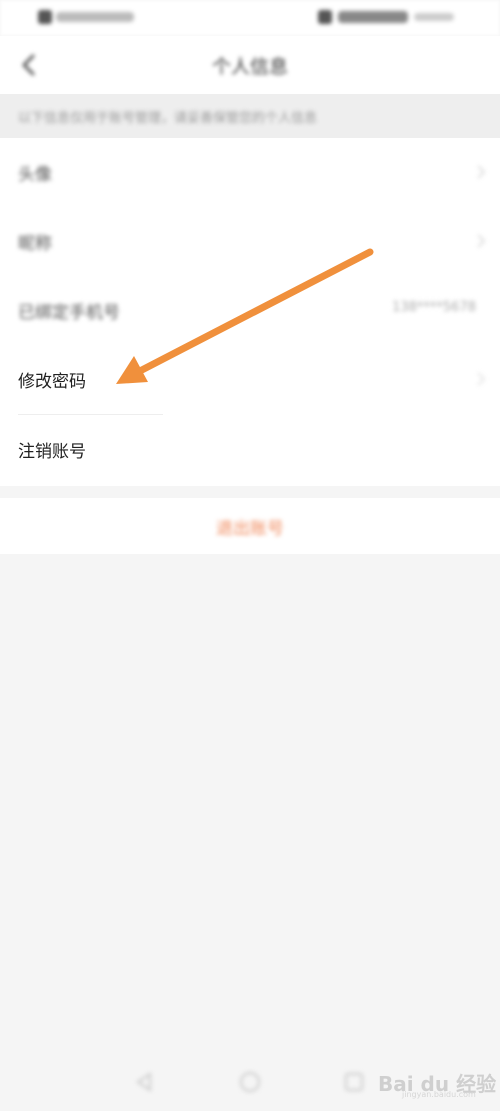 The height and width of the screenshot is (1111, 500). Describe the element at coordinates (52, 452) in the screenshot. I see `list-item-label: 注销账号` at that location.